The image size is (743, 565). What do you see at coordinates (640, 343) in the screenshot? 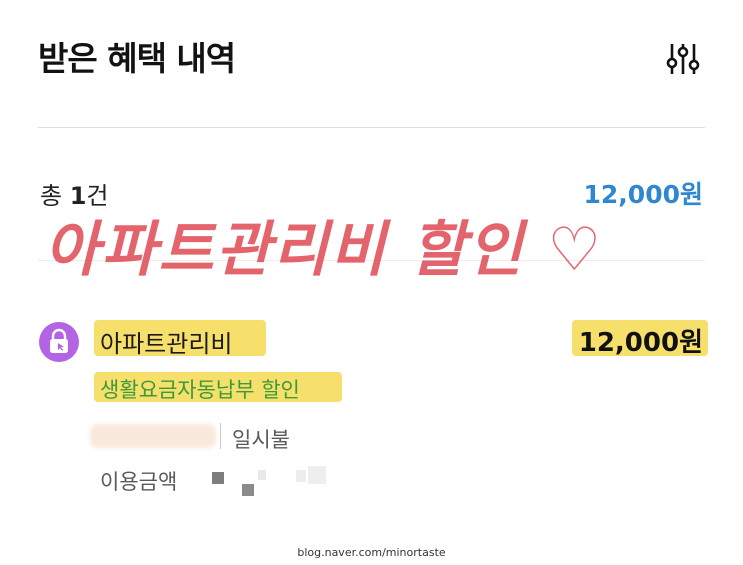
I see `benefit-amount: 12,000원` at bounding box center [640, 343].